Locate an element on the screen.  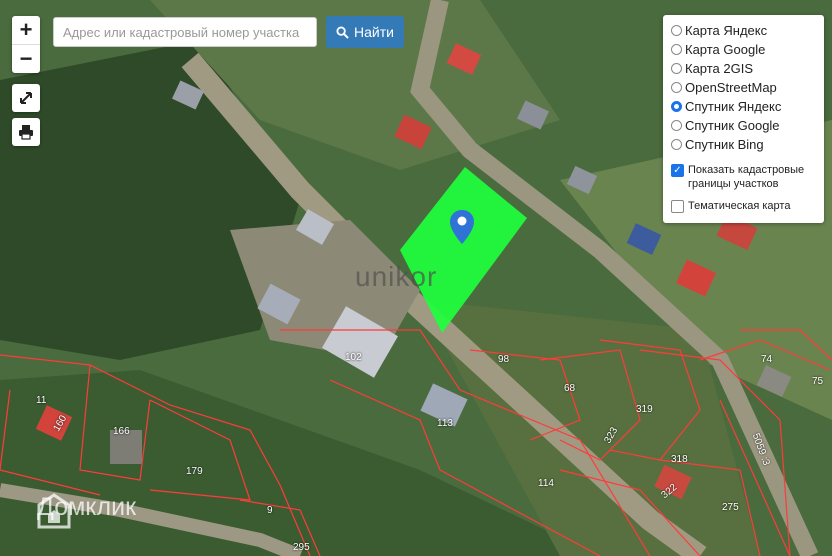
zoom-control: + − is located at coordinates (26, 44).